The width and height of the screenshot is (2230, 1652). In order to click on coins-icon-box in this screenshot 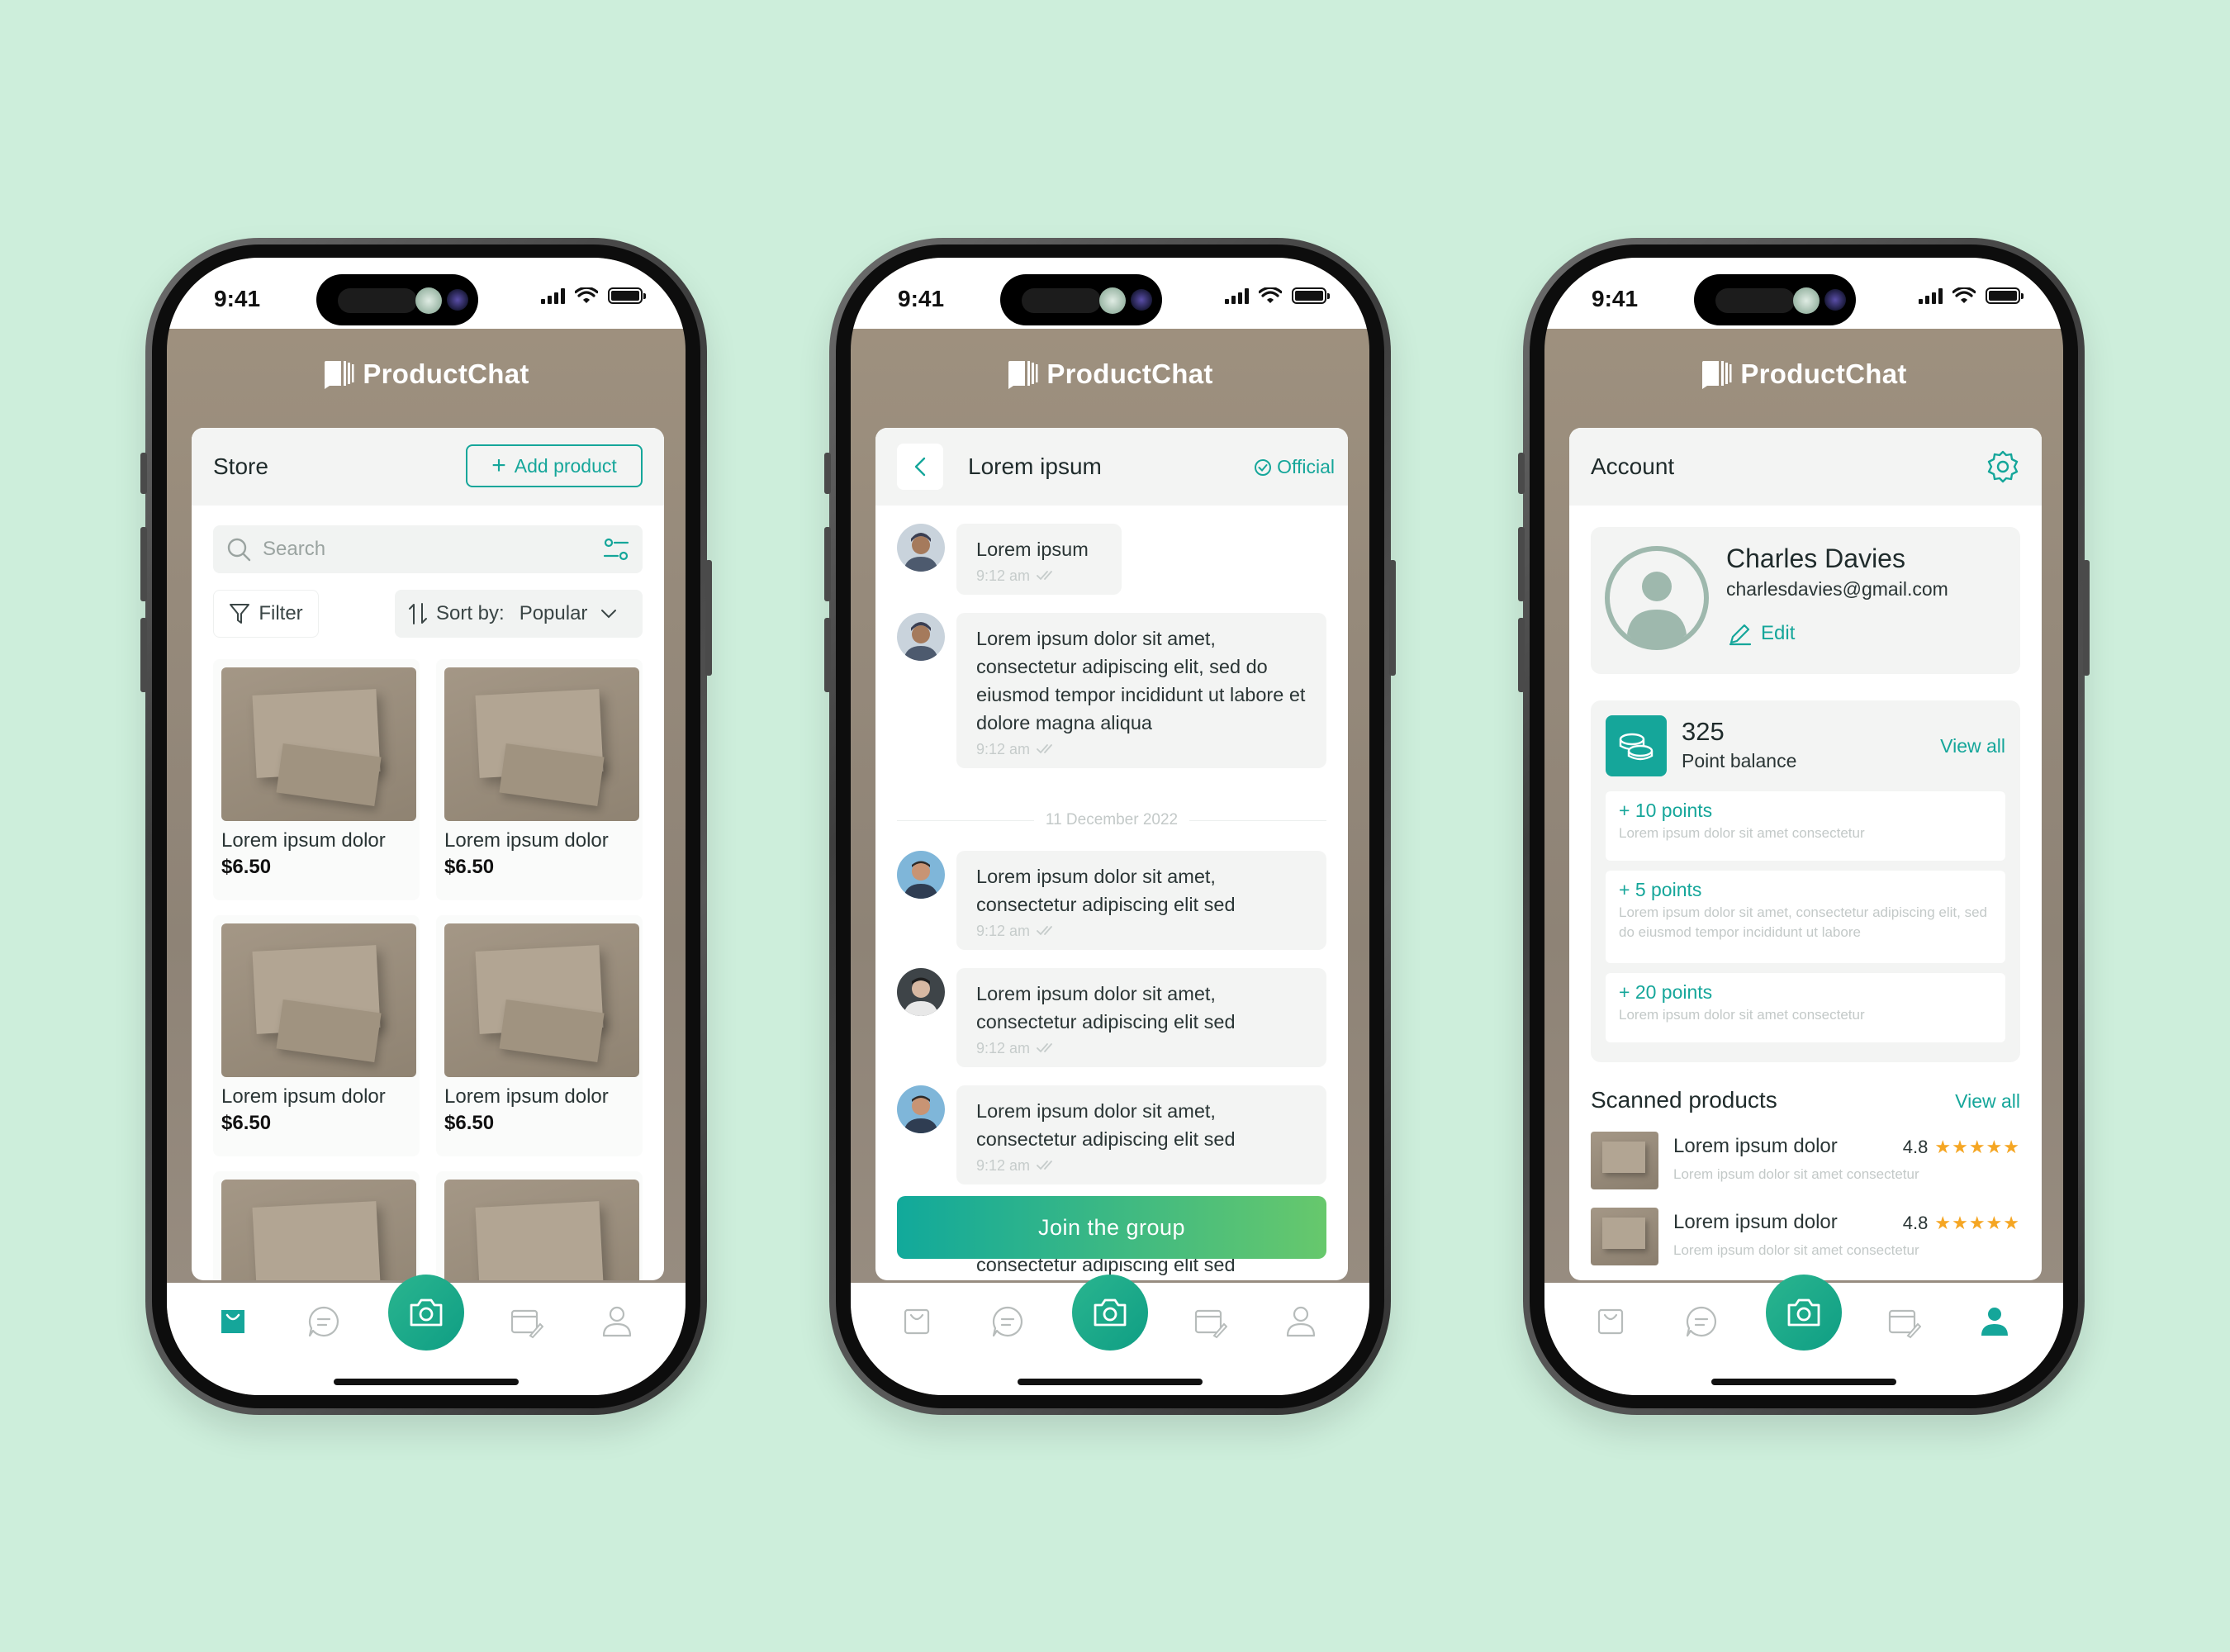, I will do `click(1636, 745)`.